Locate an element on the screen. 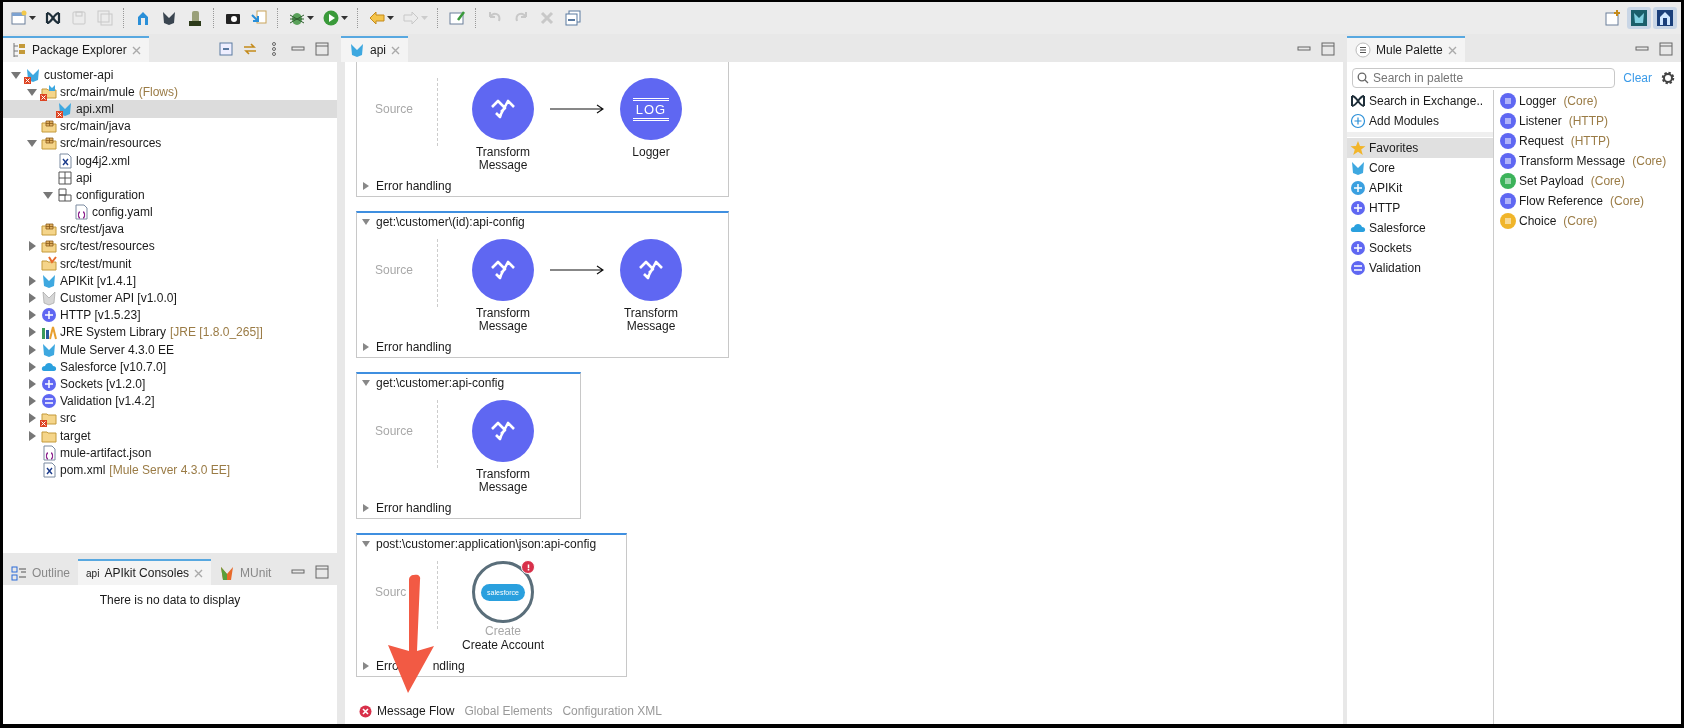  module-item: Validation is located at coordinates (1420, 268).